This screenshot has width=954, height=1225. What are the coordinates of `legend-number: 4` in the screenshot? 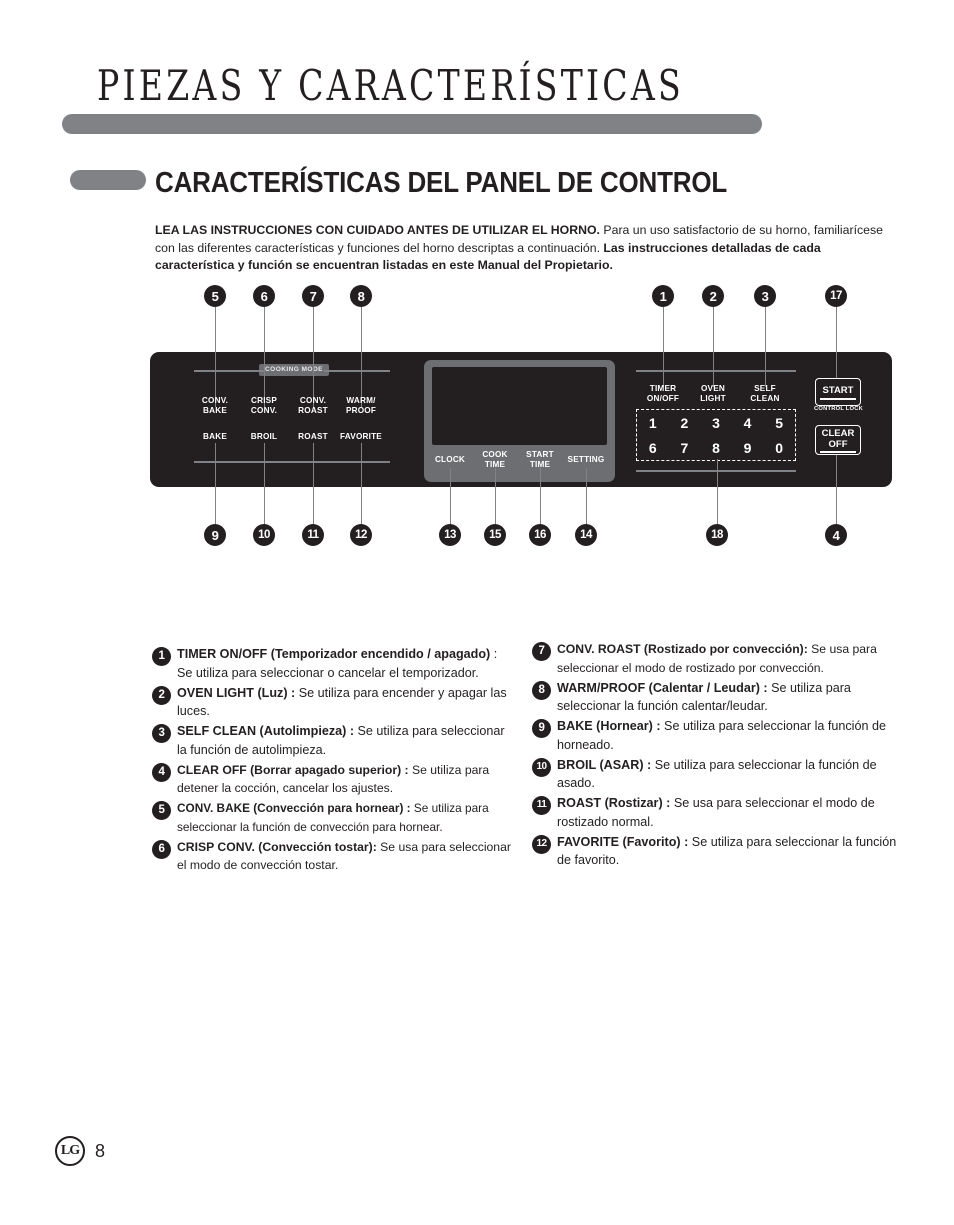 It's located at (161, 772).